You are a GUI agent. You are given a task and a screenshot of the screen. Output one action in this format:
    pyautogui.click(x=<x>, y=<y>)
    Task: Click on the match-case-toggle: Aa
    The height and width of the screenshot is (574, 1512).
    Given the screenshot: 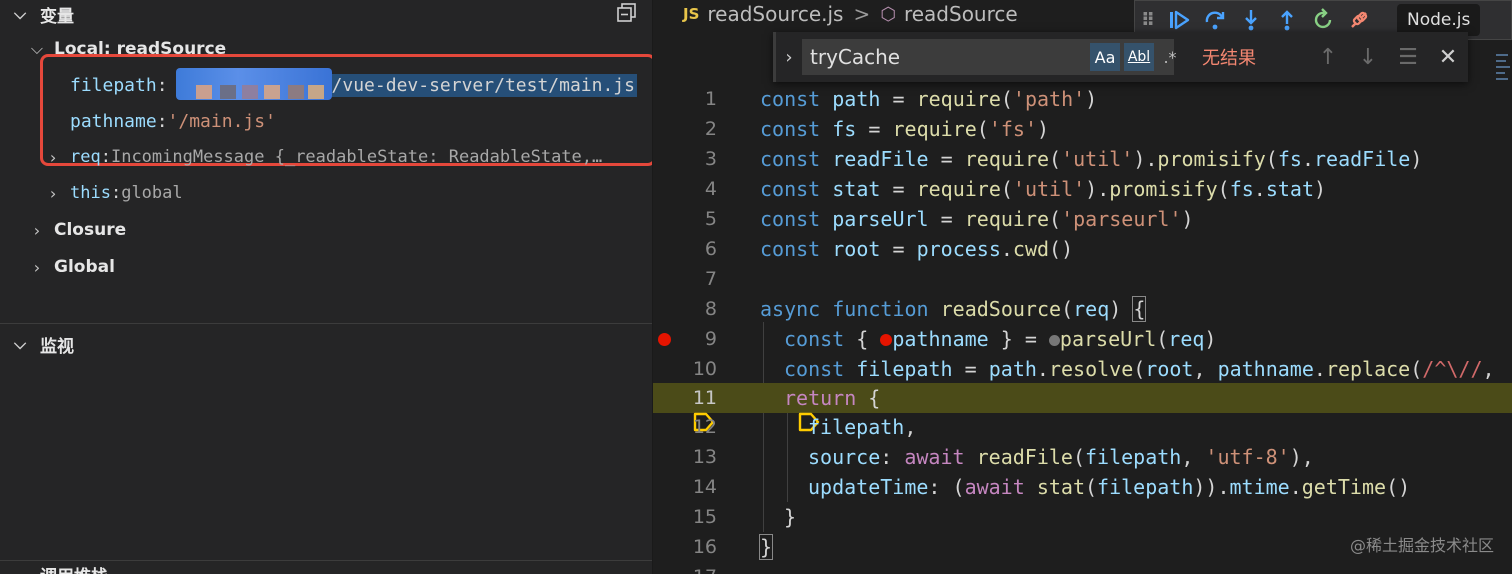 What is the action you would take?
    pyautogui.click(x=1105, y=57)
    